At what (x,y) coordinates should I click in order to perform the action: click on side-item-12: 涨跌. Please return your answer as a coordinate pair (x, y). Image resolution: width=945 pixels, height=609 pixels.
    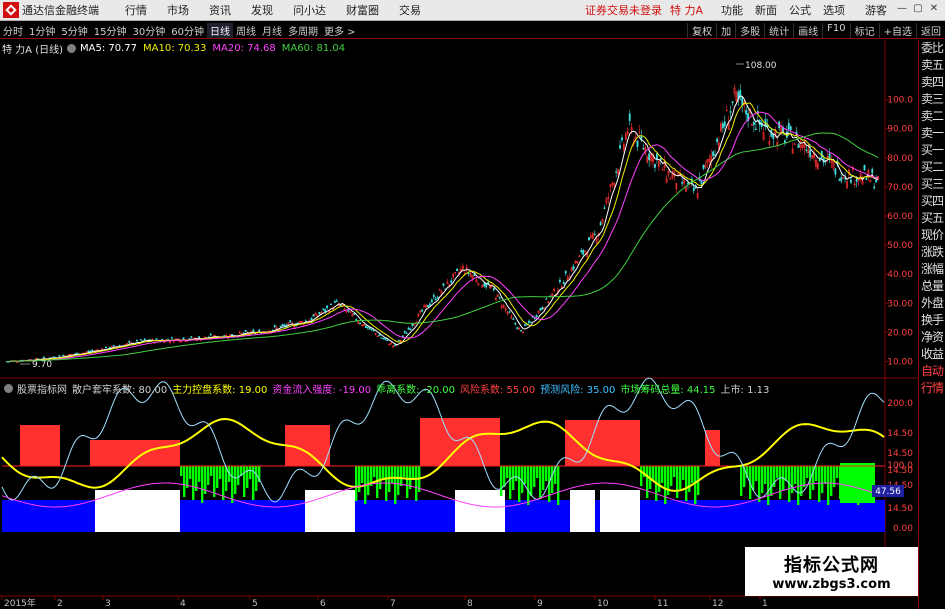
    Looking at the image, I should click on (932, 252).